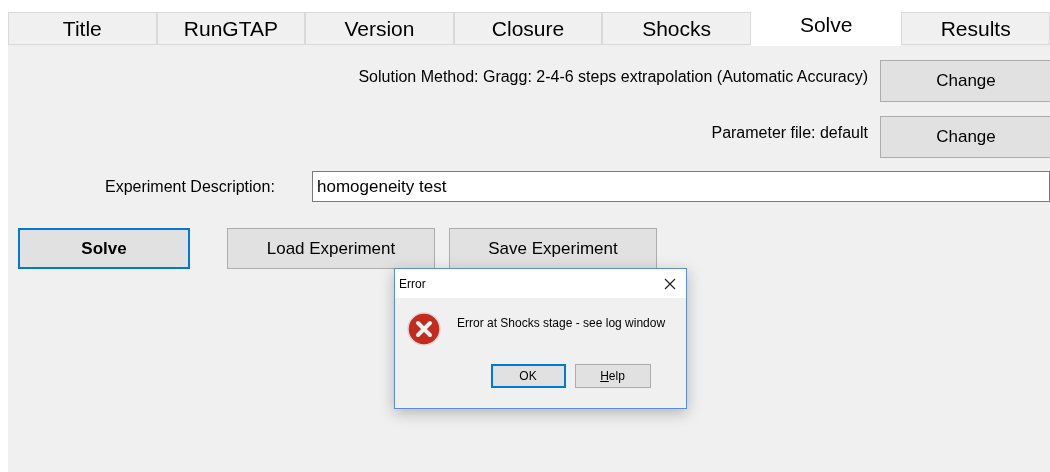 The image size is (1050, 472). Describe the element at coordinates (331, 248) in the screenshot. I see `action-button: Load Experiment` at that location.